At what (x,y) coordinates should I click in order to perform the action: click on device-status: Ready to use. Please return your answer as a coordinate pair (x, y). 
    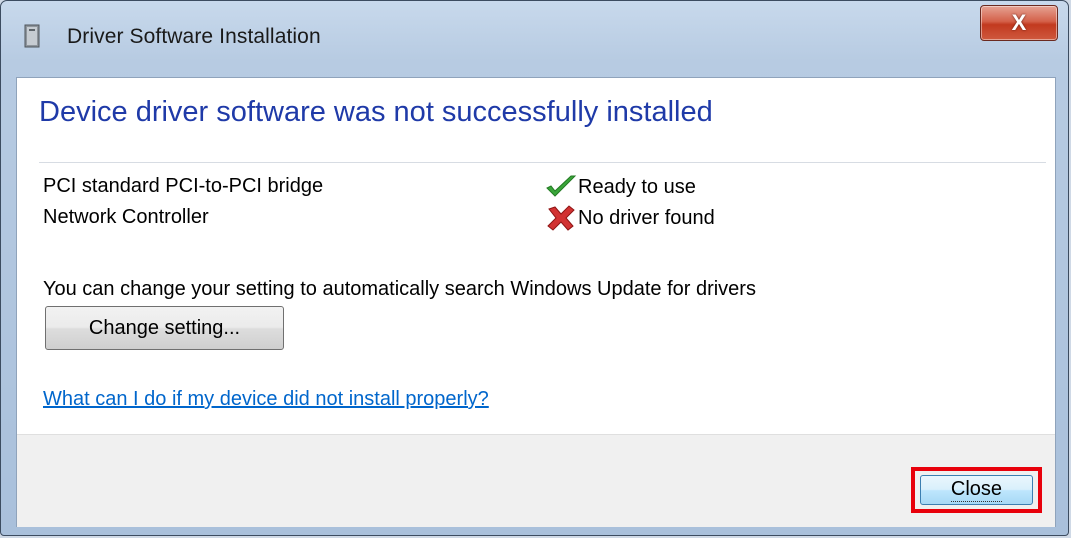
    Looking at the image, I should click on (620, 187).